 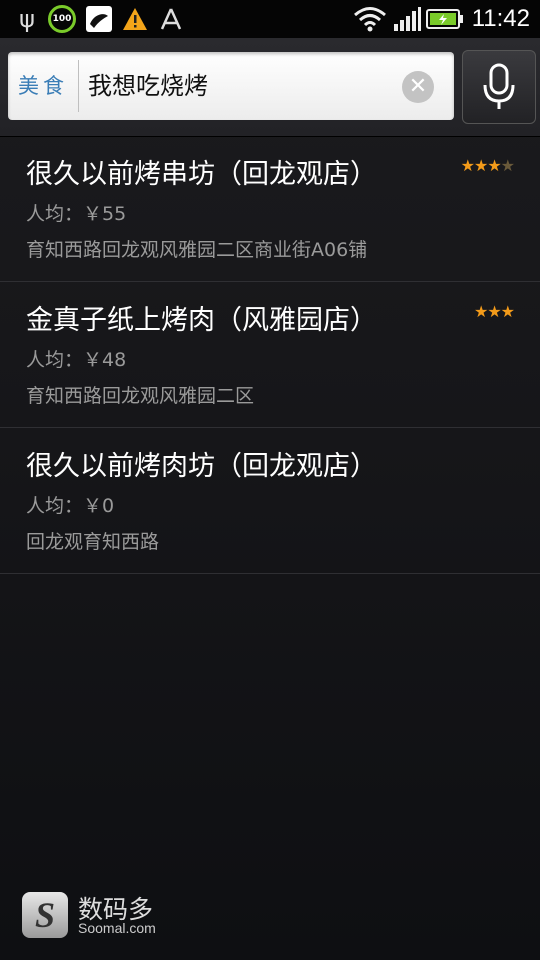 What do you see at coordinates (135, 19) in the screenshot?
I see `warning-icon` at bounding box center [135, 19].